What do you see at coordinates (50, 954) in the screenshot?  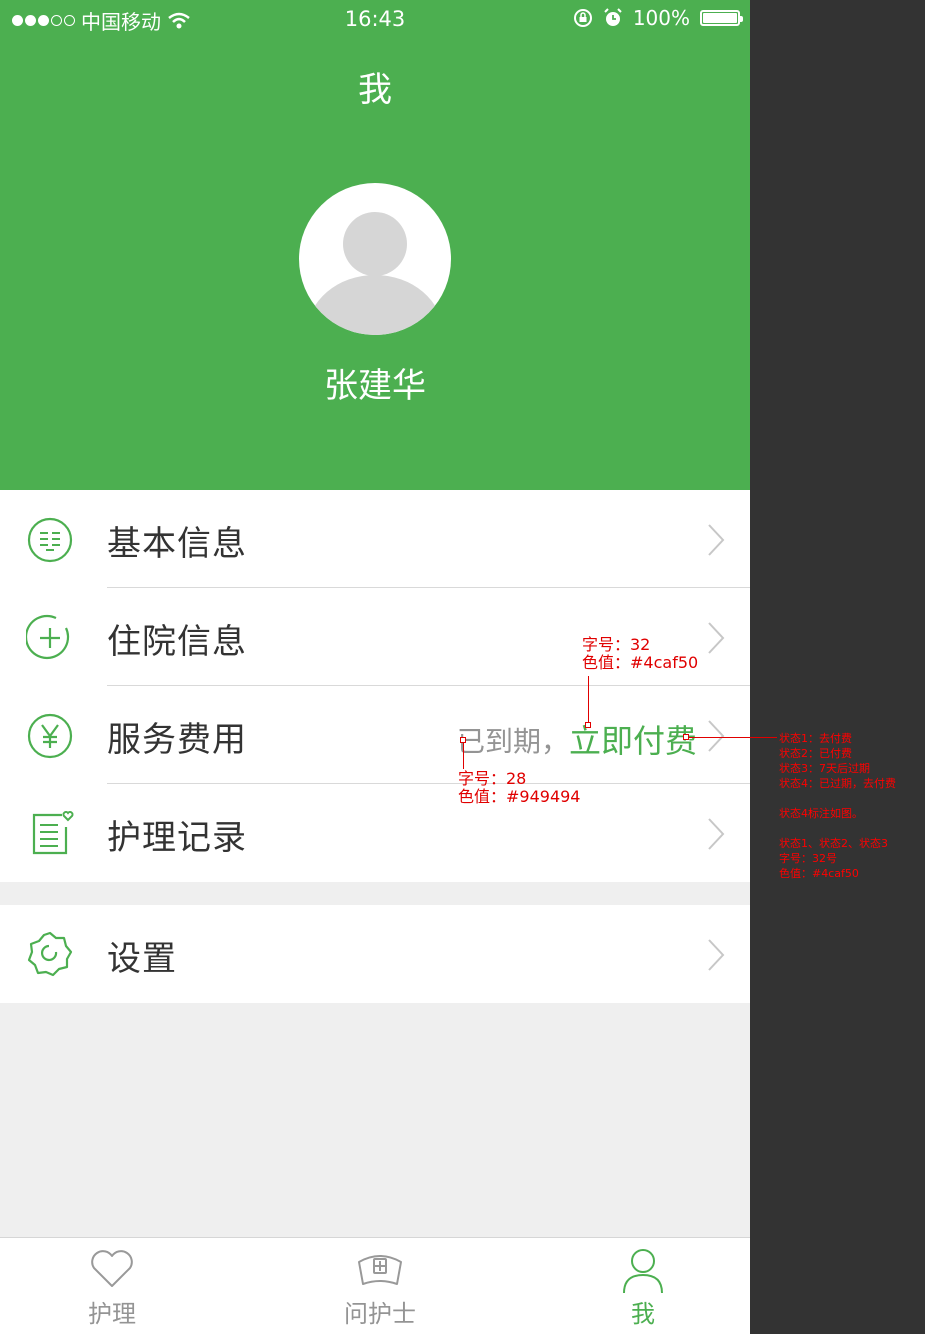 I see `gear-icon` at bounding box center [50, 954].